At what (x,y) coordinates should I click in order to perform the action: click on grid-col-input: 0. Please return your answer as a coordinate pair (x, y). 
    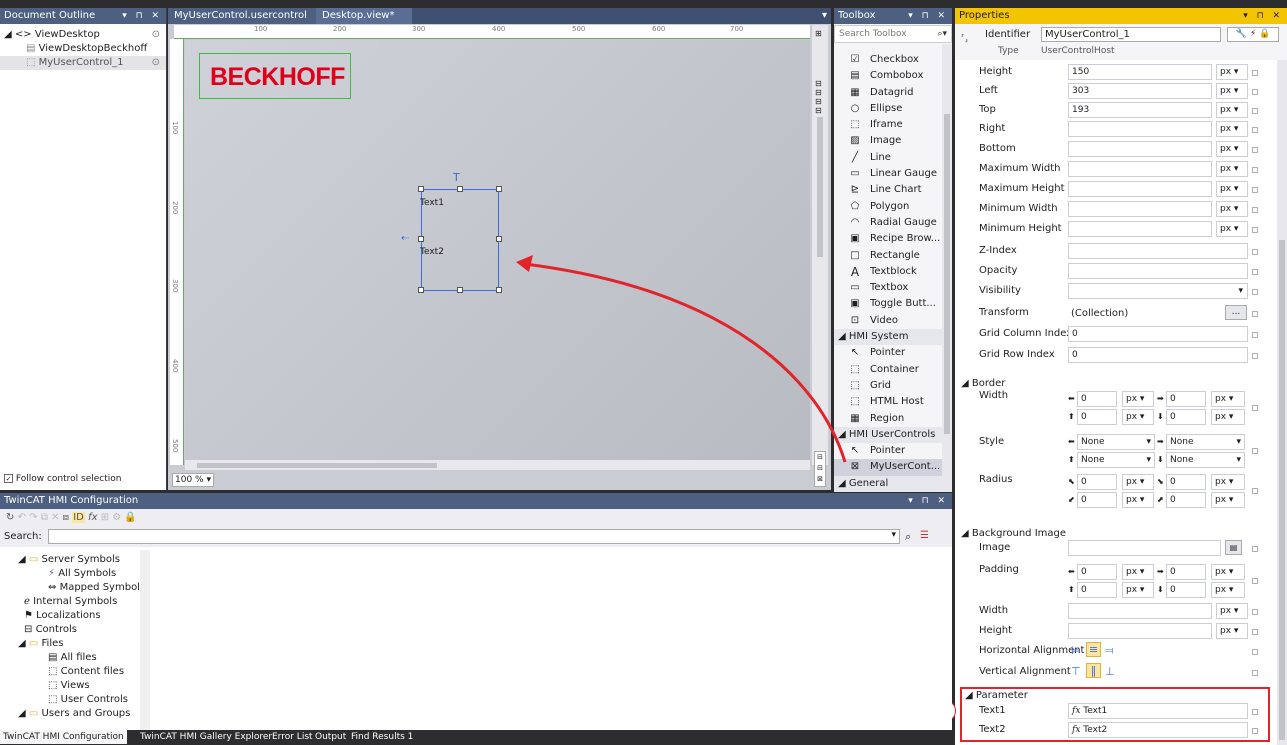
    Looking at the image, I should click on (1158, 334).